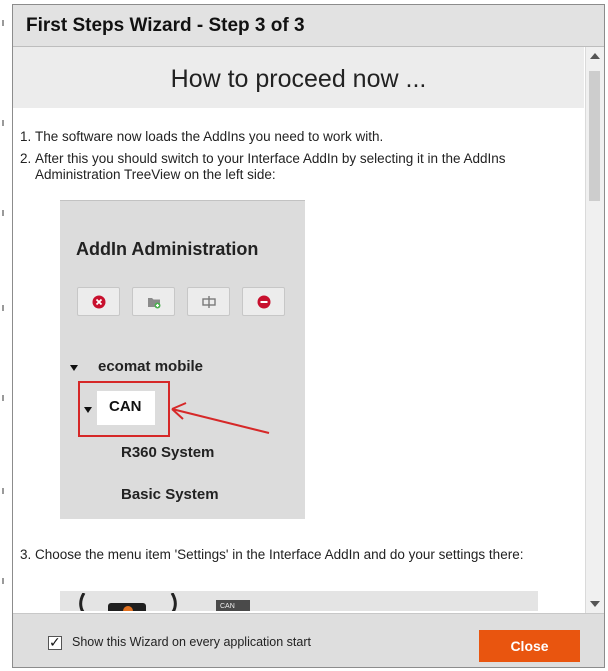 The image size is (608, 671). What do you see at coordinates (595, 56) in the screenshot?
I see `scroll-up-icon` at bounding box center [595, 56].